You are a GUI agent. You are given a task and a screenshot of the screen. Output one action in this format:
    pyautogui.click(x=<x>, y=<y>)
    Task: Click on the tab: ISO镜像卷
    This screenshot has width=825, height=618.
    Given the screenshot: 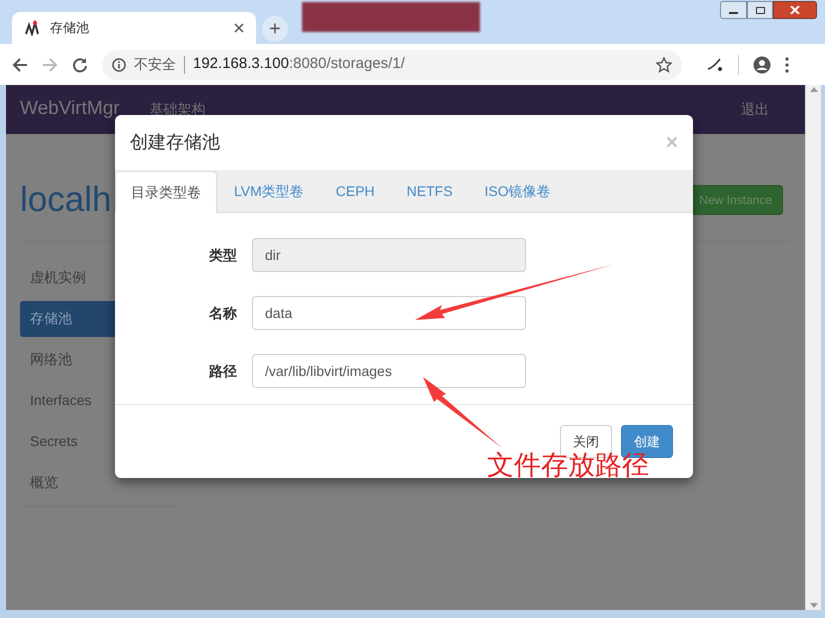 What is the action you would take?
    pyautogui.click(x=518, y=191)
    